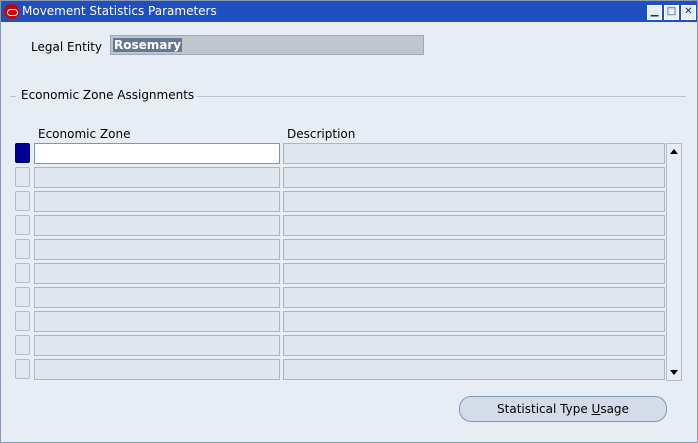  What do you see at coordinates (321, 134) in the screenshot?
I see `header-description: Description` at bounding box center [321, 134].